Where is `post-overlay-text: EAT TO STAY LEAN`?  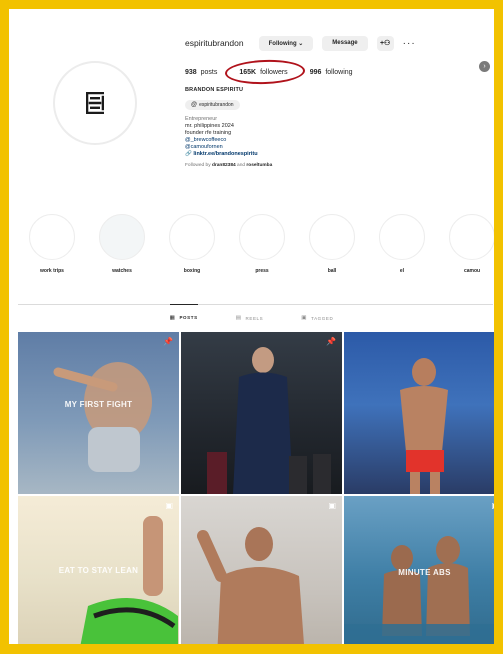
post-overlay-text: EAT TO STAY LEAN is located at coordinates (98, 570).